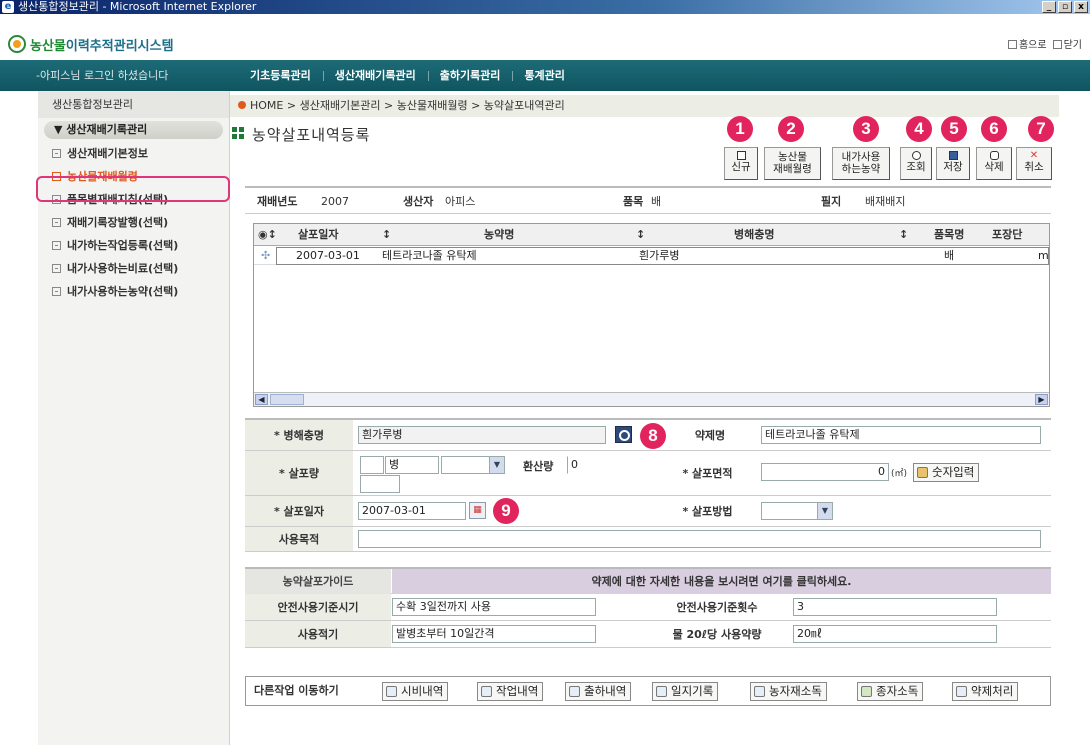 The width and height of the screenshot is (1090, 745). I want to click on shipping-history-button: 출하내역, so click(598, 691).